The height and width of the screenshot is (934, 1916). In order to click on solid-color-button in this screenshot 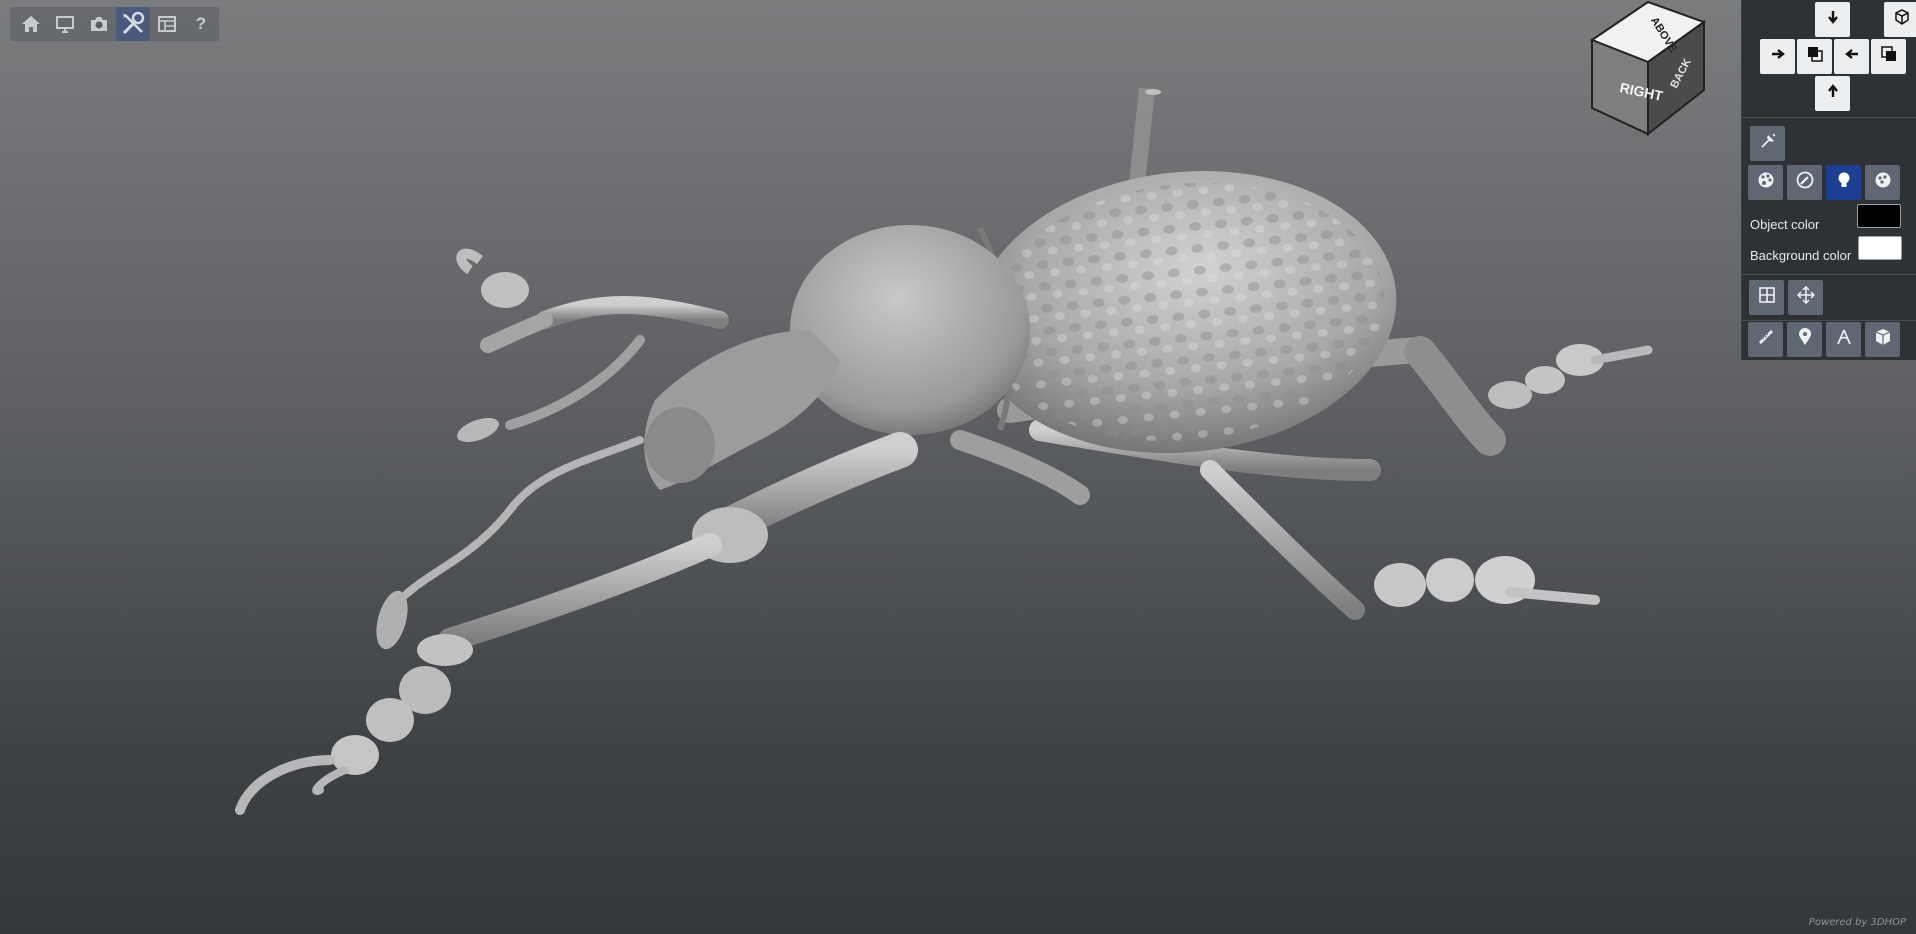, I will do `click(1804, 182)`.